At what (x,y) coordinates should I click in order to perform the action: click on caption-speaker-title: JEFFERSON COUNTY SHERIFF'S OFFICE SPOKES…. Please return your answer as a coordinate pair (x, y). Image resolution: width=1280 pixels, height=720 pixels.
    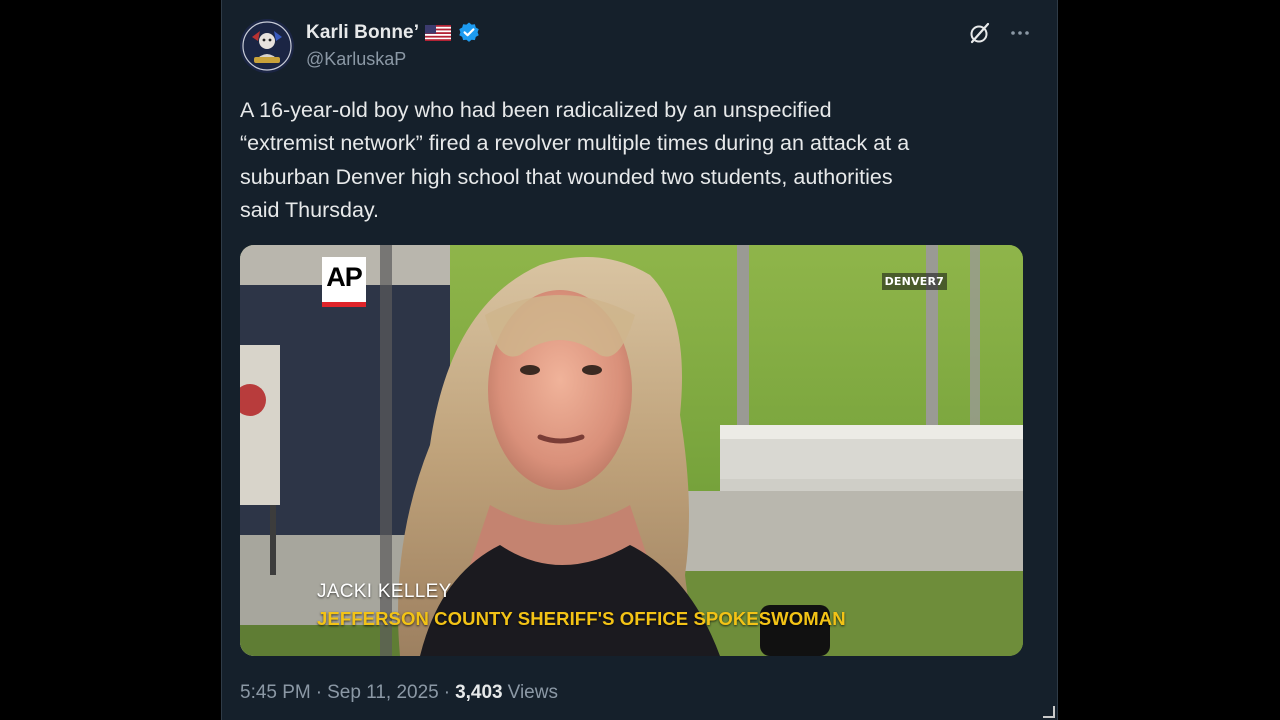
    Looking at the image, I should click on (581, 618).